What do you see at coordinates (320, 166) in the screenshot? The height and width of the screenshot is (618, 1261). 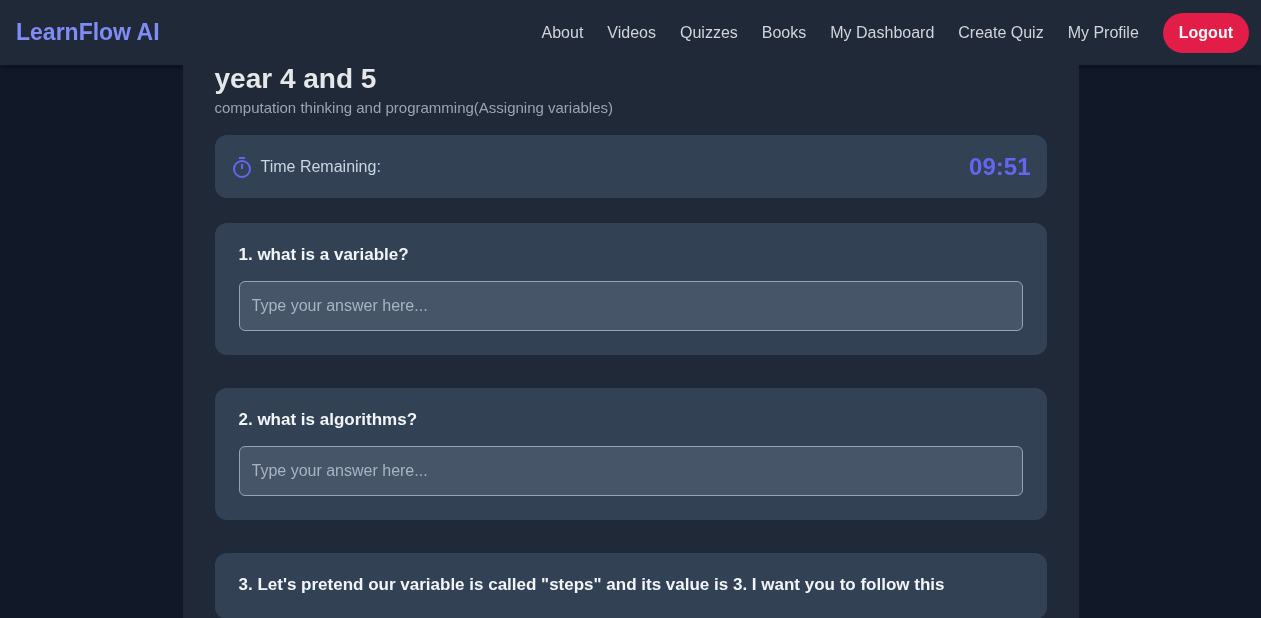 I see `timer-label: Time Remaining:` at bounding box center [320, 166].